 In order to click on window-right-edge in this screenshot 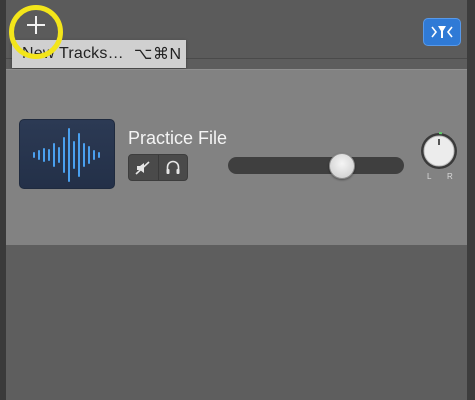, I will do `click(471, 200)`.